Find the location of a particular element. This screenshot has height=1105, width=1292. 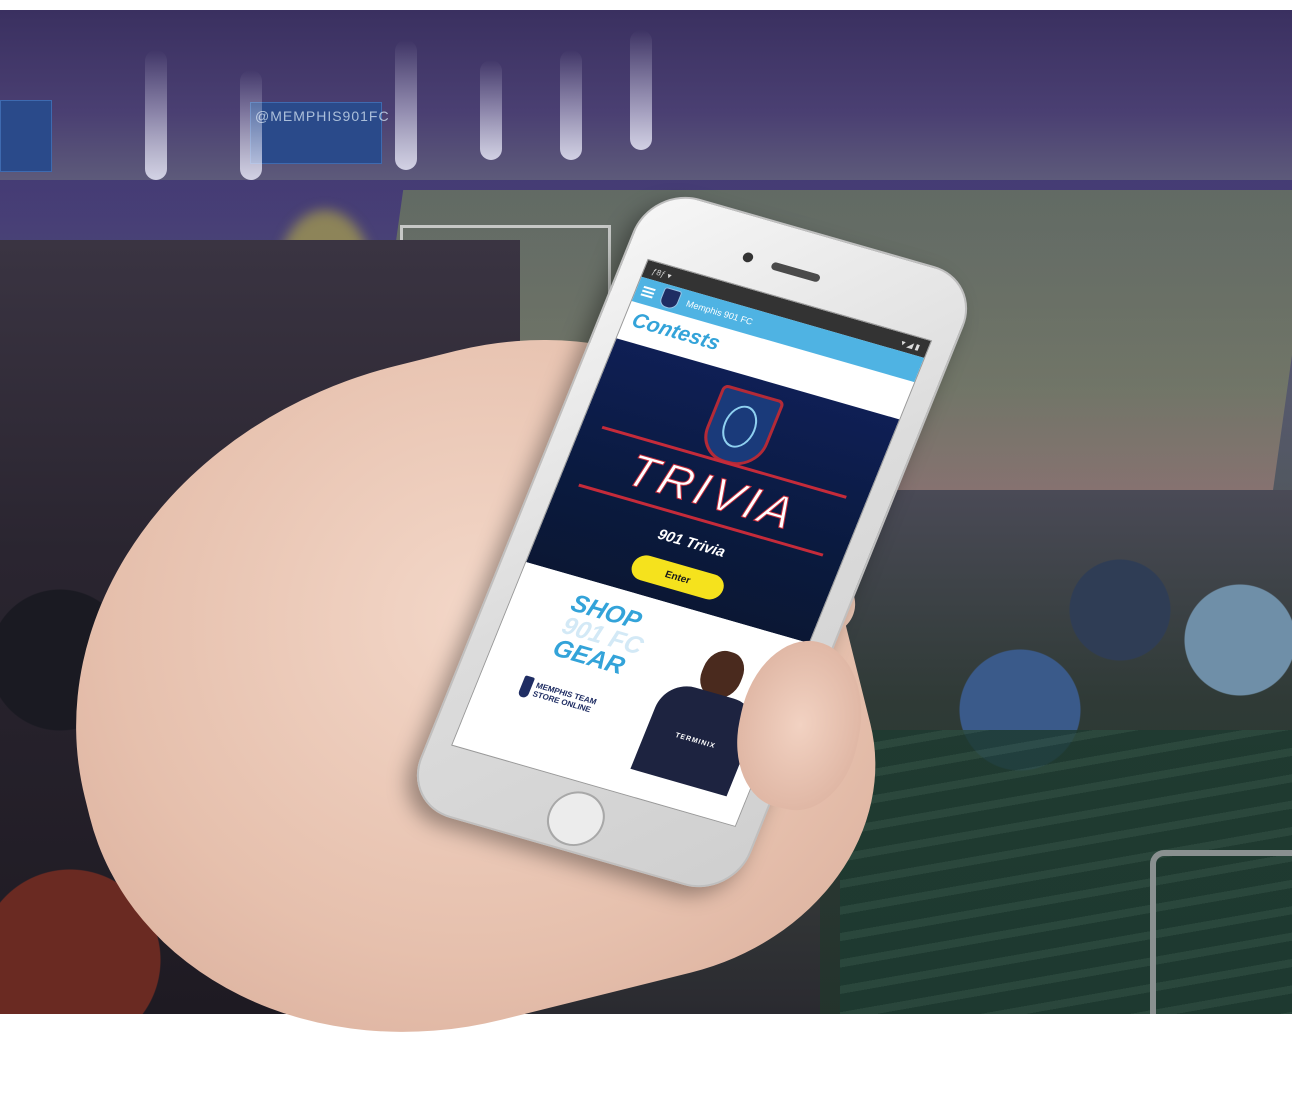

video-board-text: @MEMPHIS901FC is located at coordinates (322, 116).